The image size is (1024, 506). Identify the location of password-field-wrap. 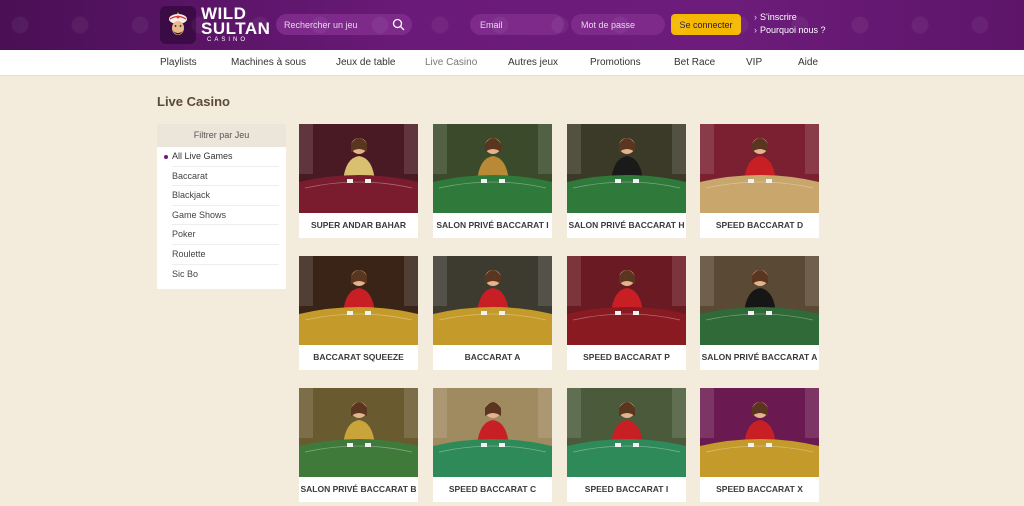
(618, 24).